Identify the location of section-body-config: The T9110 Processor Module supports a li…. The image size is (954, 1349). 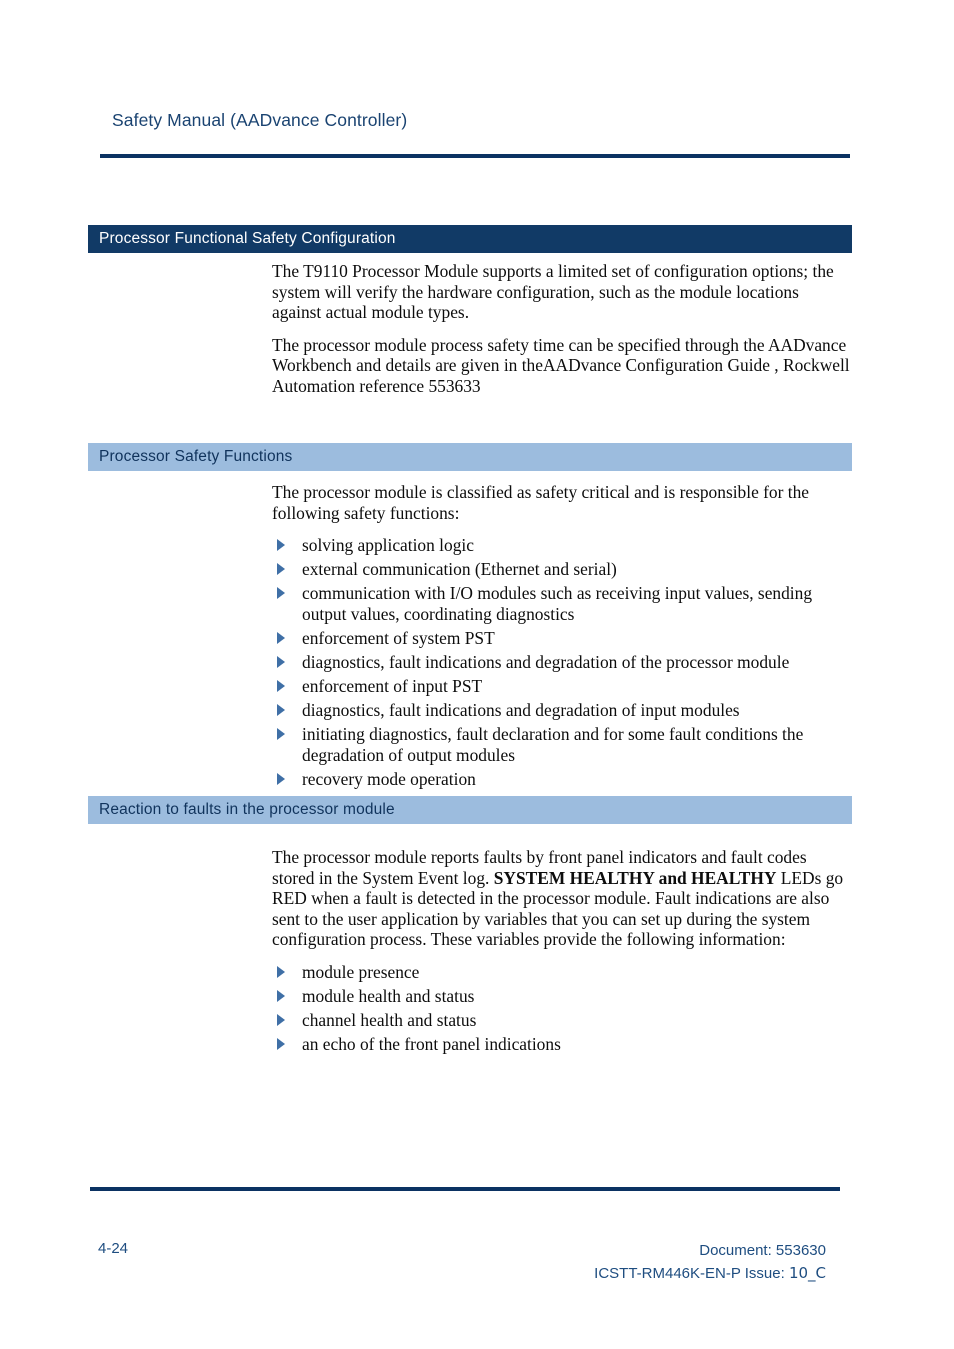
(561, 329).